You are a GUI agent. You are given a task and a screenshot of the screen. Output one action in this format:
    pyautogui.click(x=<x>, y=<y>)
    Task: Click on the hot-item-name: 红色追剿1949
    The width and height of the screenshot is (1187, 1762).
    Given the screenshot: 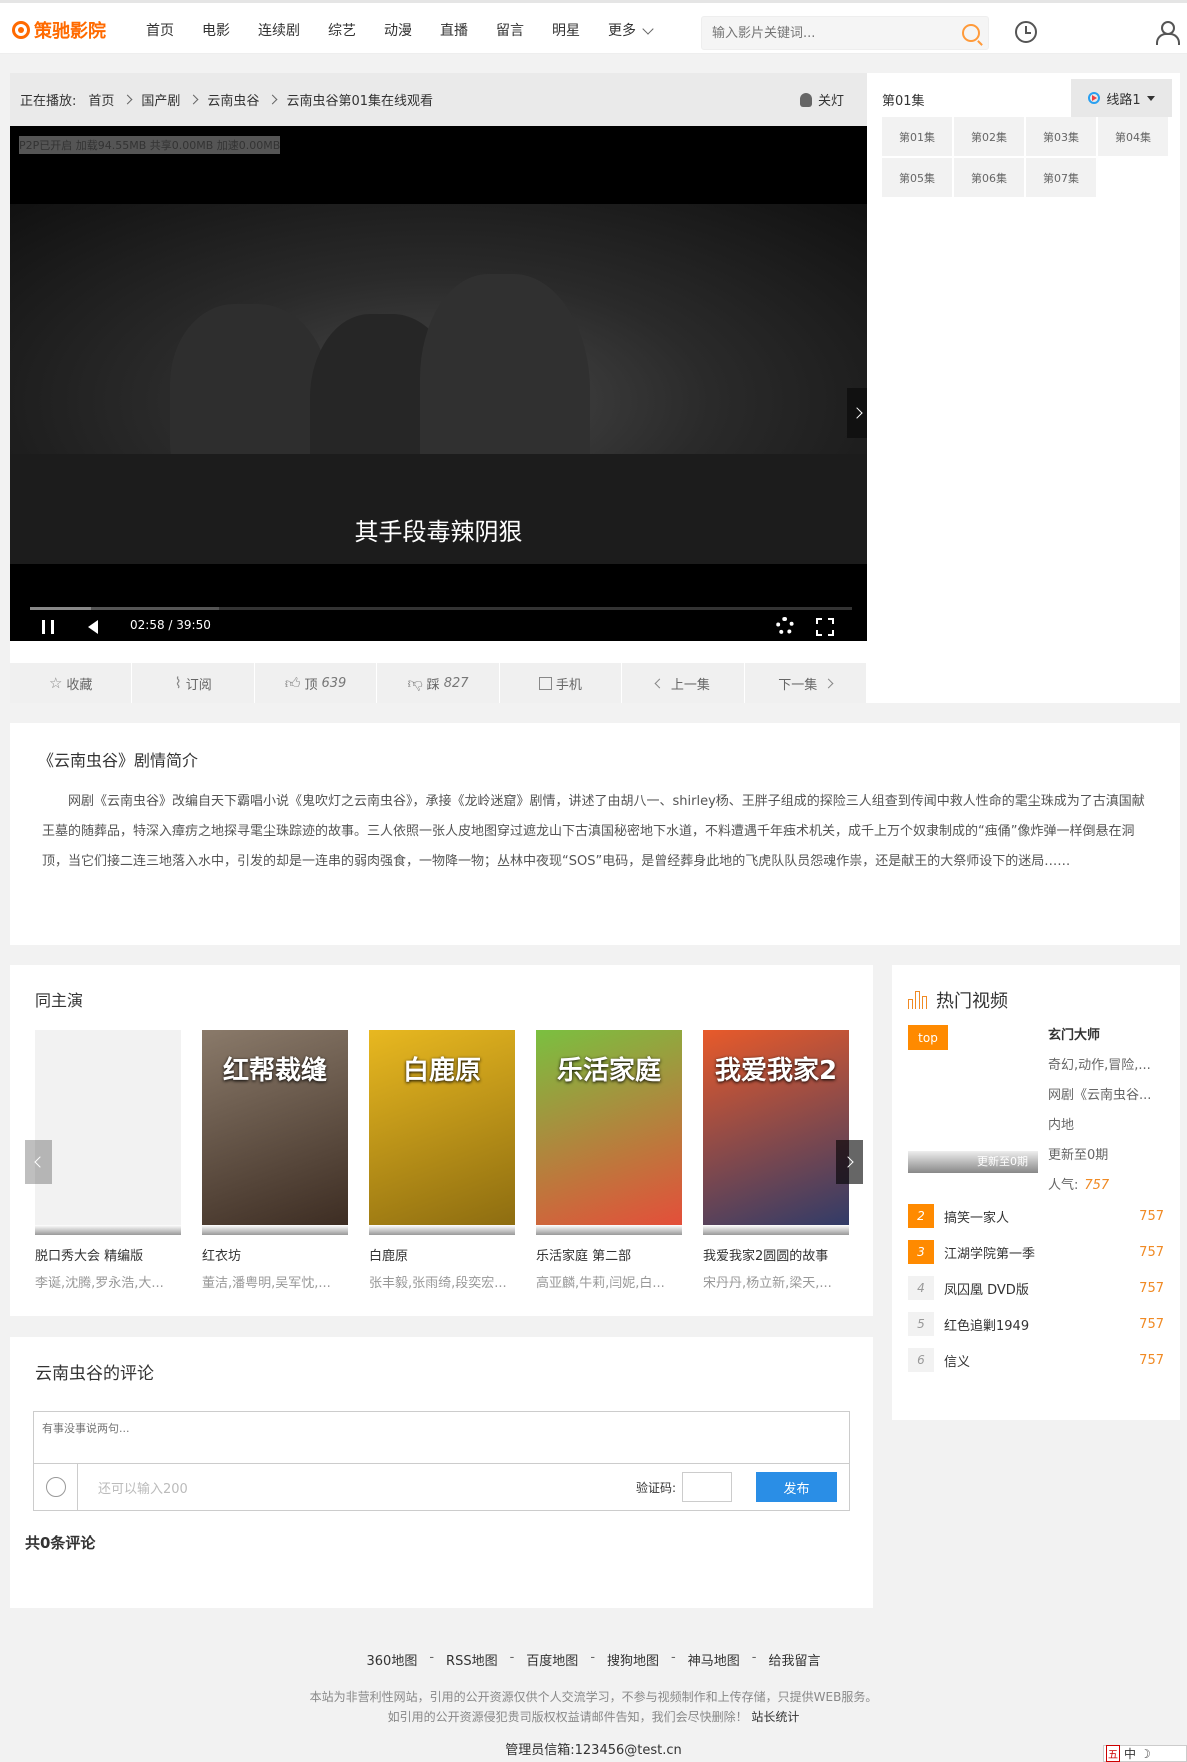 What is the action you would take?
    pyautogui.click(x=1041, y=1324)
    